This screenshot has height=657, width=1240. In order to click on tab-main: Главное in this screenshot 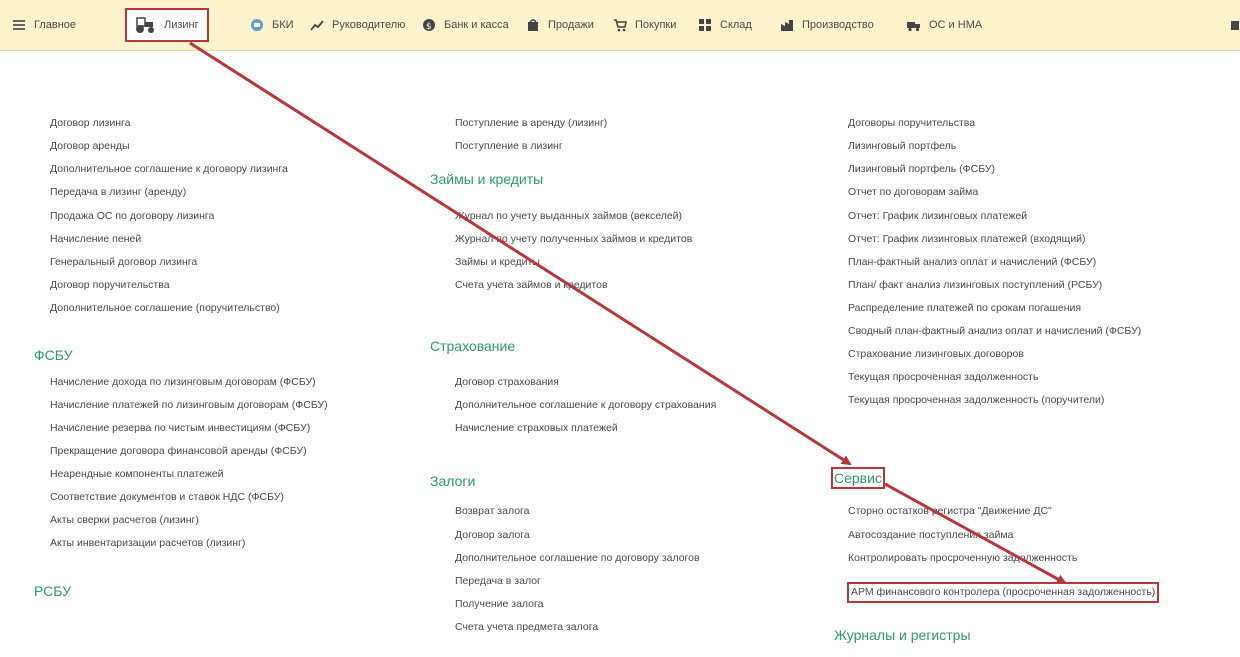, I will do `click(44, 25)`.